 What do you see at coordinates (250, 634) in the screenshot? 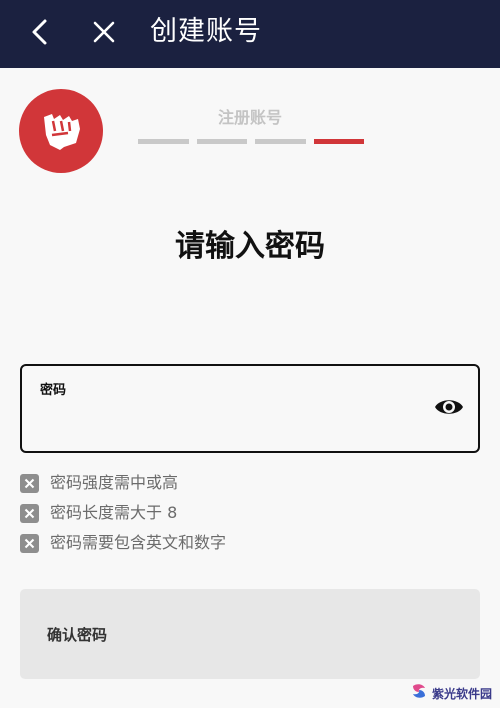
I see `confirm-password-field: 确认密码` at bounding box center [250, 634].